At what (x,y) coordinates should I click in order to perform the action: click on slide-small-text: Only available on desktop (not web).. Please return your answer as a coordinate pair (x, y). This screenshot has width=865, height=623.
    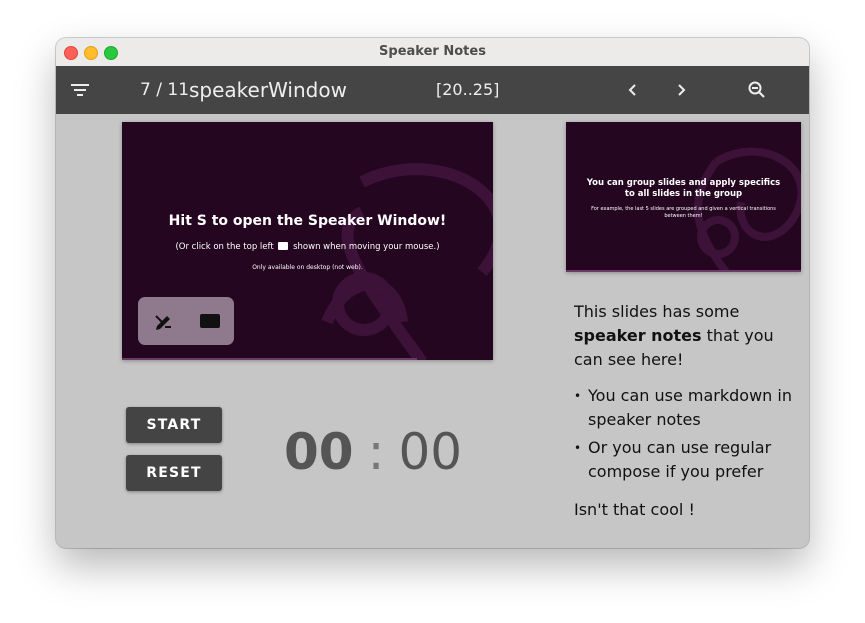
    Looking at the image, I should click on (307, 267).